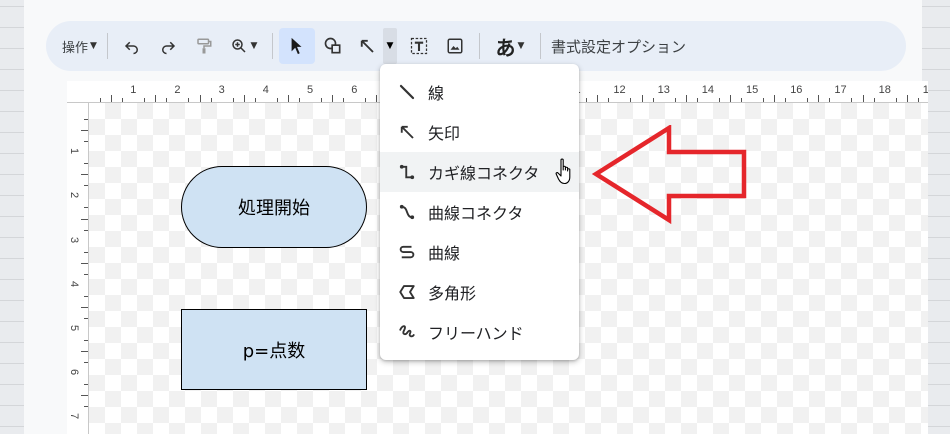 The height and width of the screenshot is (434, 950). I want to click on menu-item-curved-connector: 曲線コネクタ, so click(479, 212).